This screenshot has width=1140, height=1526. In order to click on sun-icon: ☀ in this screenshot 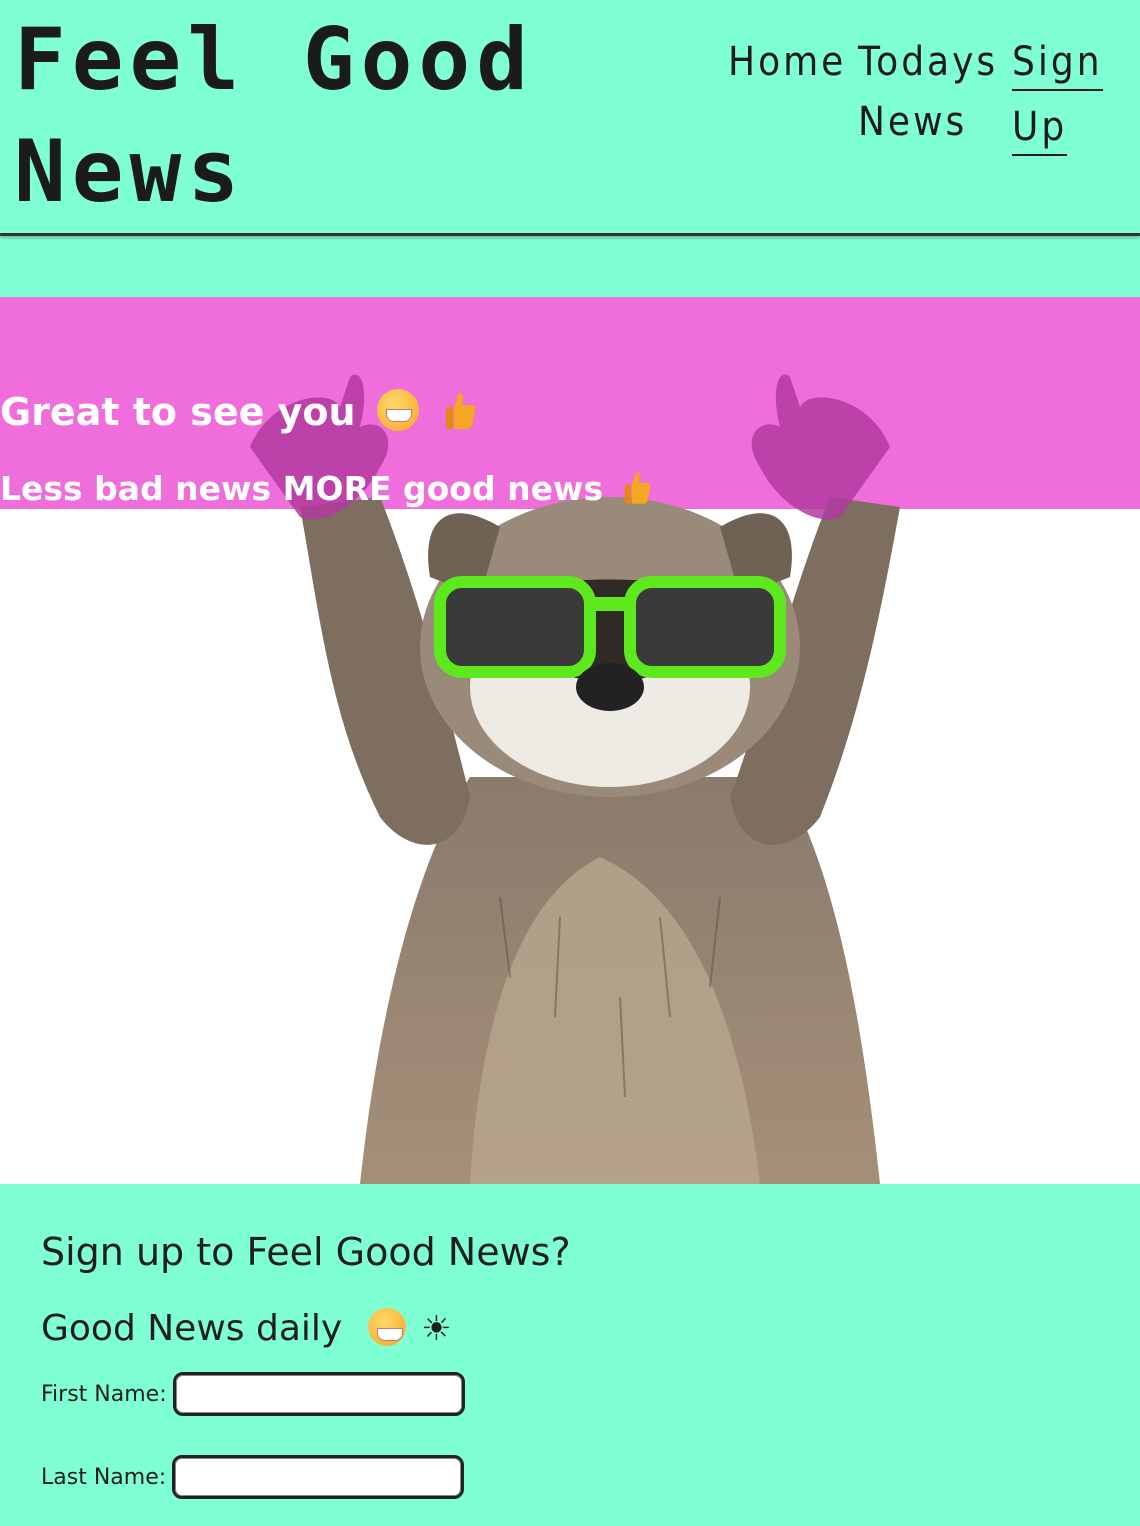, I will do `click(436, 1329)`.